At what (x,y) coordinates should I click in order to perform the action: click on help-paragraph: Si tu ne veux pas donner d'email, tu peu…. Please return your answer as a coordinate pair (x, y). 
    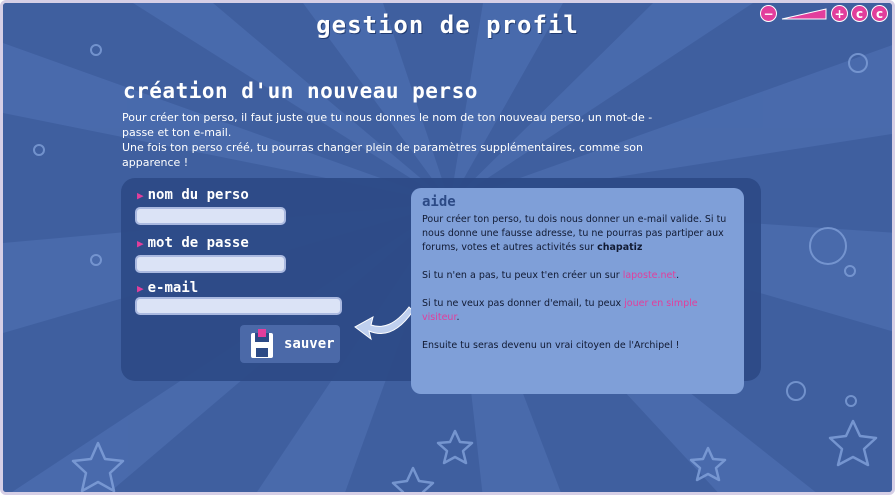
    Looking at the image, I should click on (578, 311).